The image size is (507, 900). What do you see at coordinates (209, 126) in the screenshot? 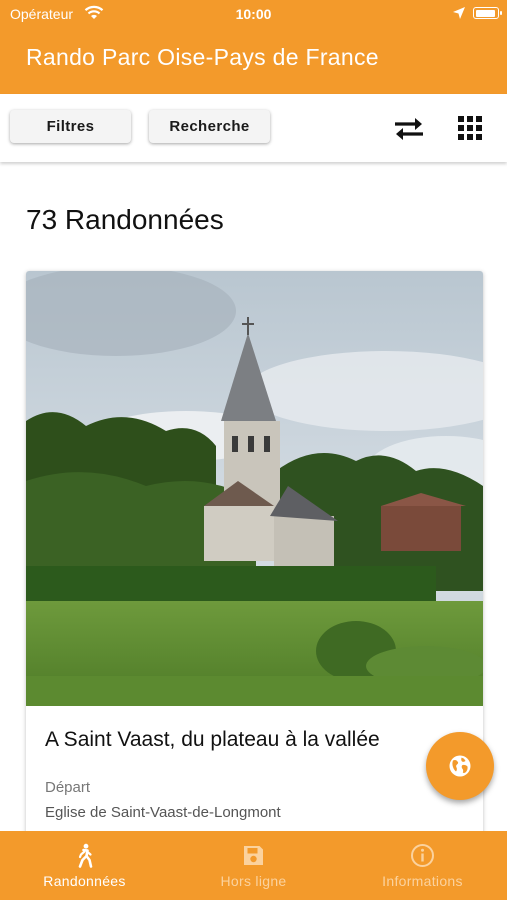
I see `search-button: Recherche` at bounding box center [209, 126].